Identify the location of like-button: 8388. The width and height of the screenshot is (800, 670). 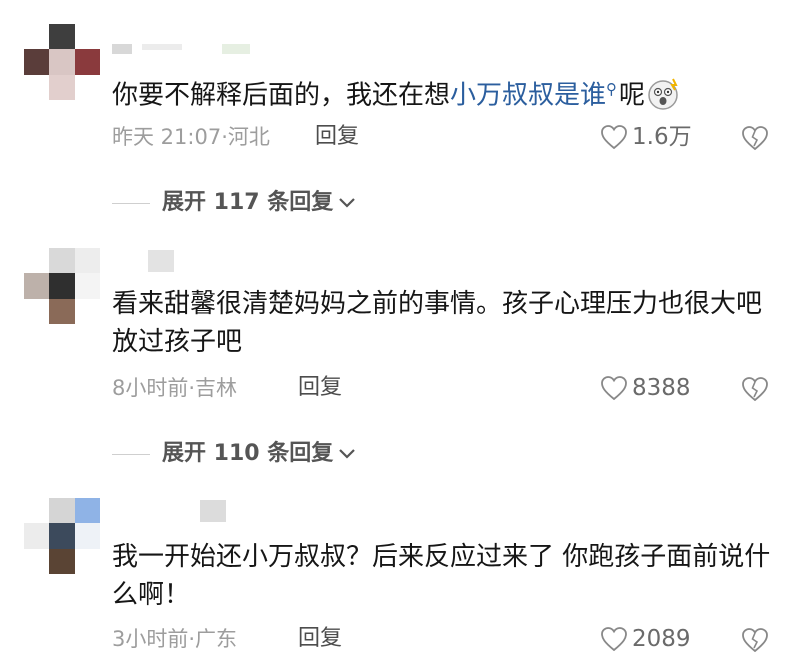
(645, 388).